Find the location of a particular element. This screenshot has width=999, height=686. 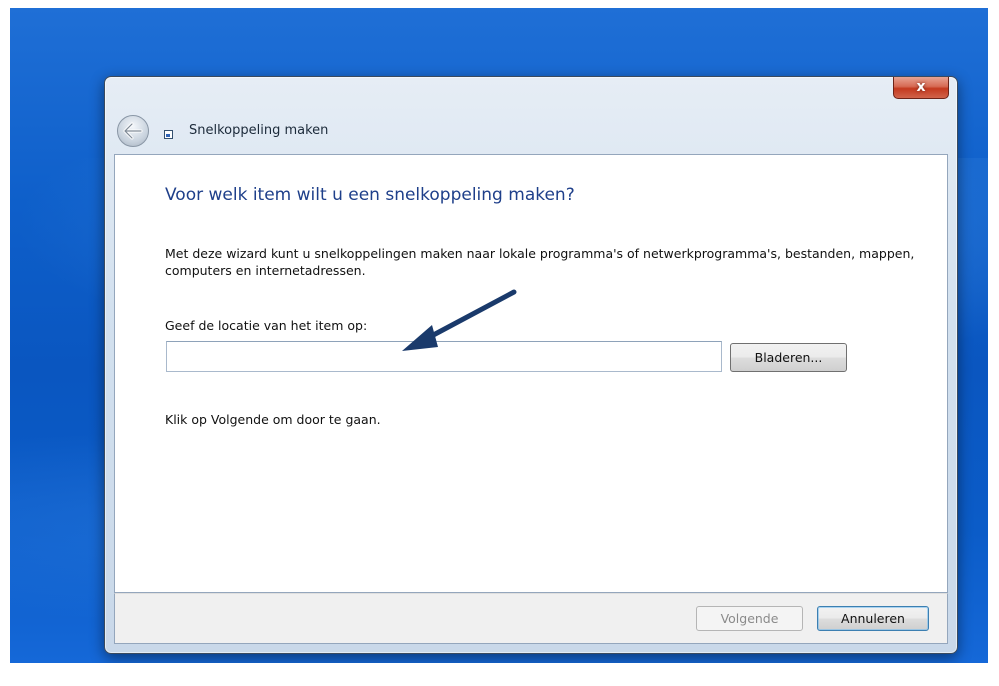

wizard-footer: Volgende Annuleren is located at coordinates (531, 618).